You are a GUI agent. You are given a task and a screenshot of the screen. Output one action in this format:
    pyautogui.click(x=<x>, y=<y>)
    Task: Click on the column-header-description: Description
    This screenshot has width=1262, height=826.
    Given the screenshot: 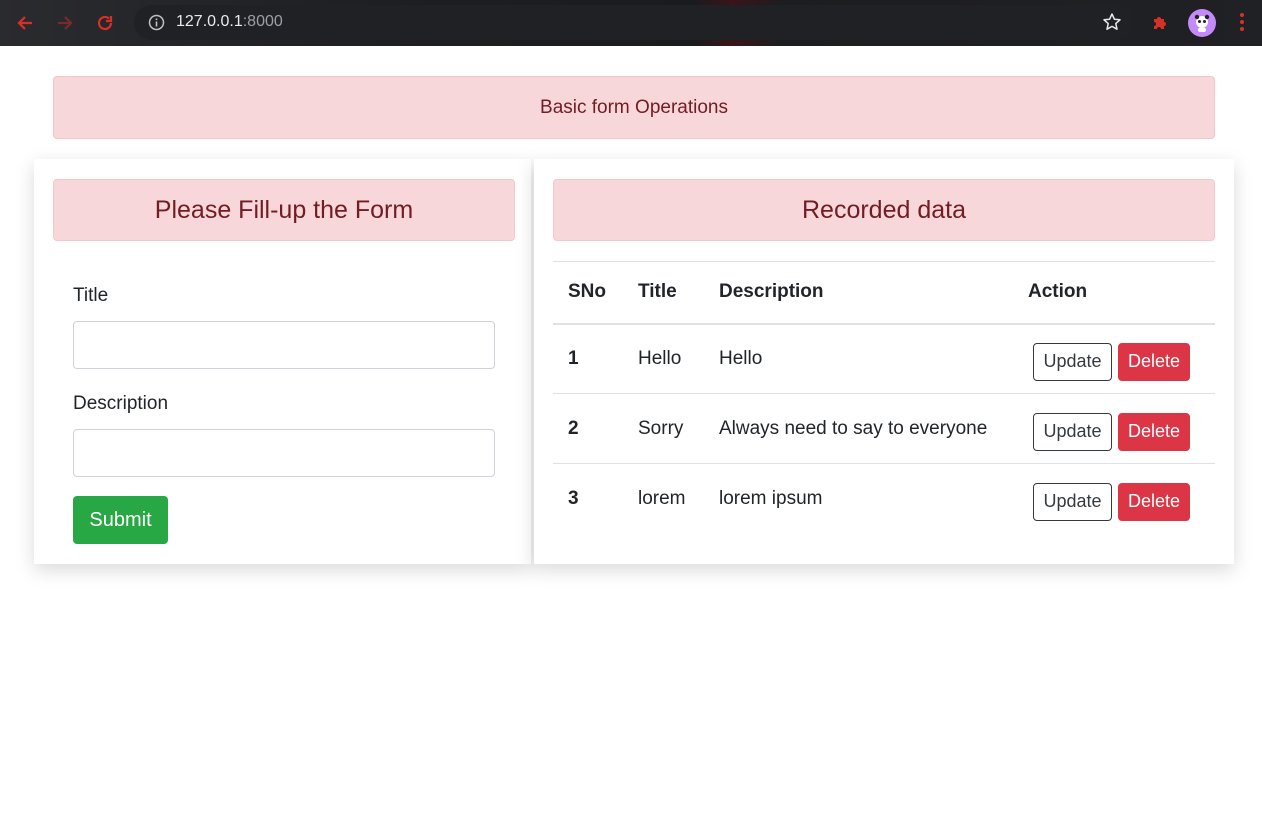 What is the action you would take?
    pyautogui.click(x=858, y=293)
    